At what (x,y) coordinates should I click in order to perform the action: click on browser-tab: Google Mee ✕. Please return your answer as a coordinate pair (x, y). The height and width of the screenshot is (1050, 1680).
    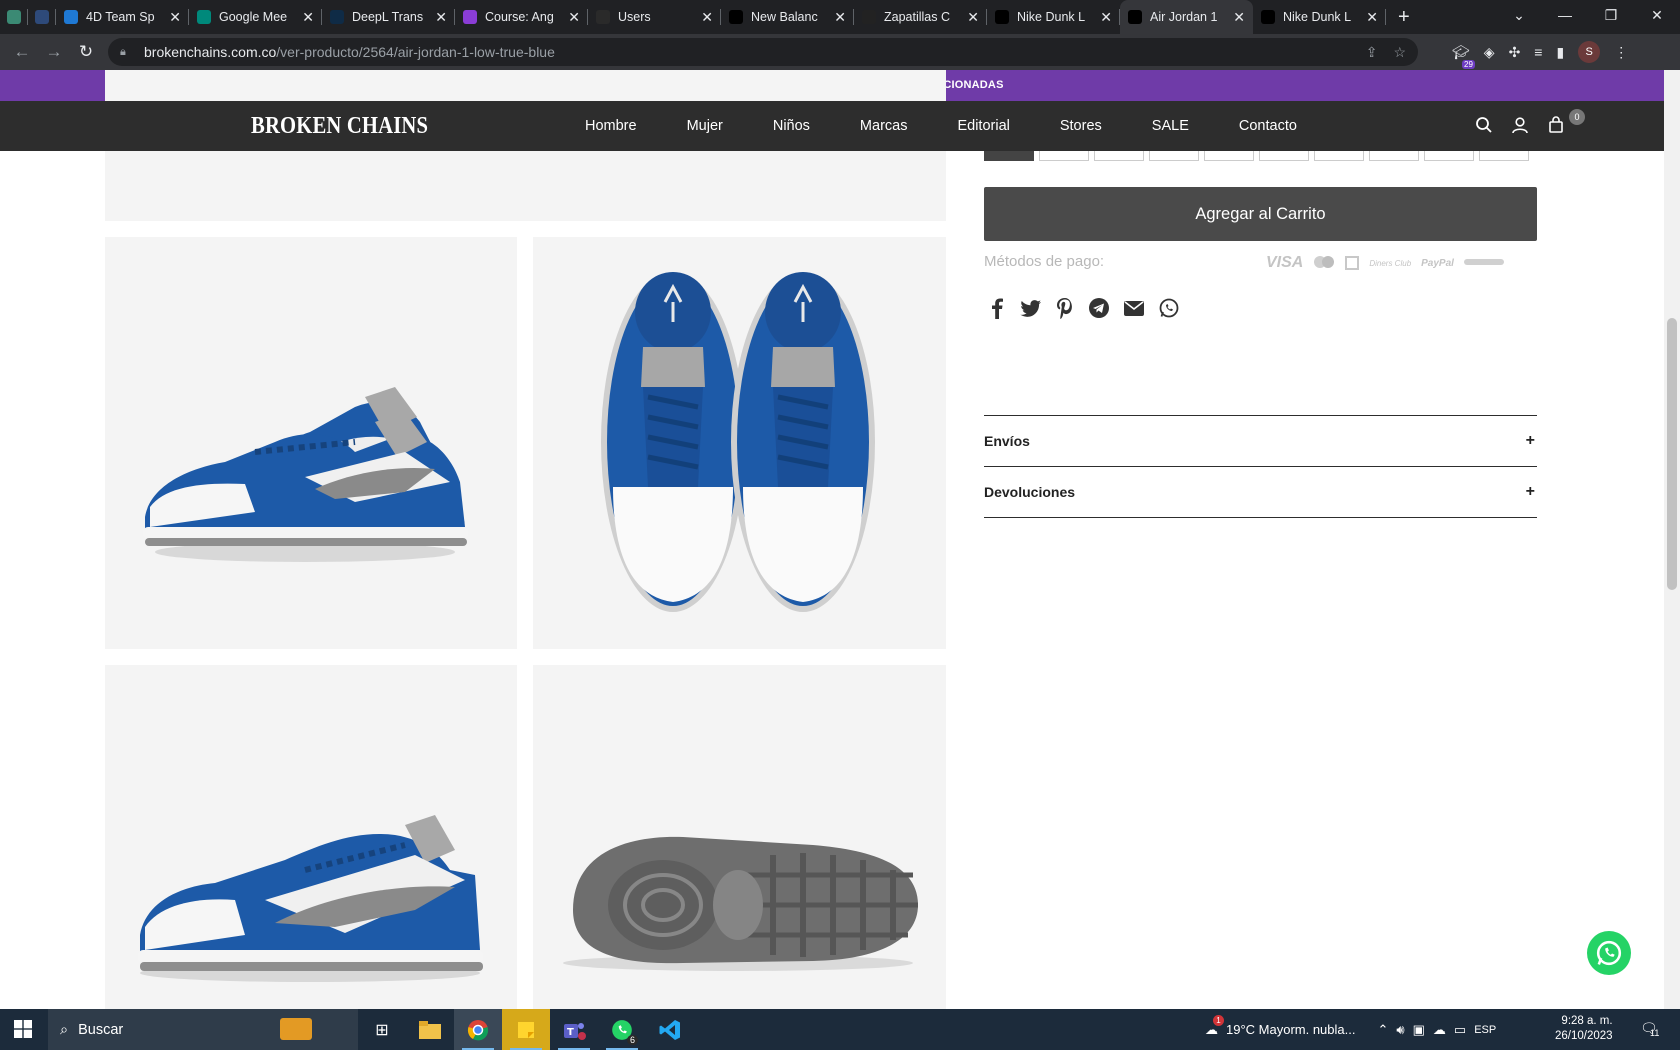
    Looking at the image, I should click on (255, 17).